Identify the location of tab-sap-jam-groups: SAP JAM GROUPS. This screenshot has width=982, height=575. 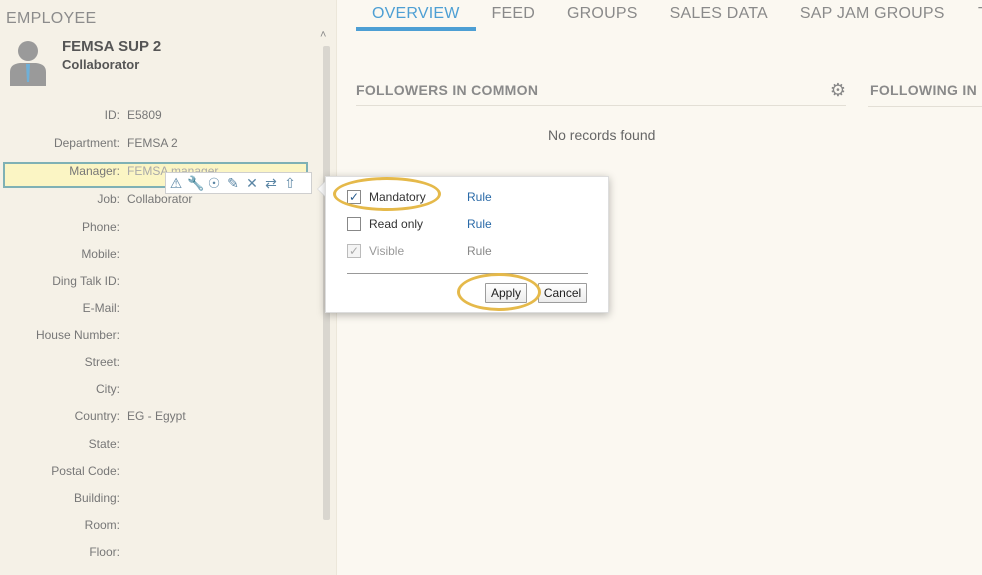
(872, 15).